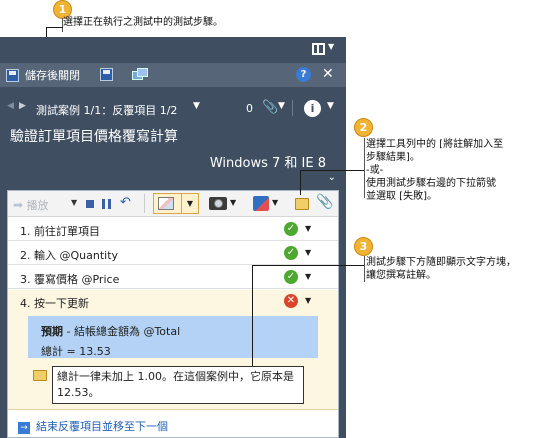  What do you see at coordinates (74, 202) in the screenshot?
I see `play-dropdown: ▼` at bounding box center [74, 202].